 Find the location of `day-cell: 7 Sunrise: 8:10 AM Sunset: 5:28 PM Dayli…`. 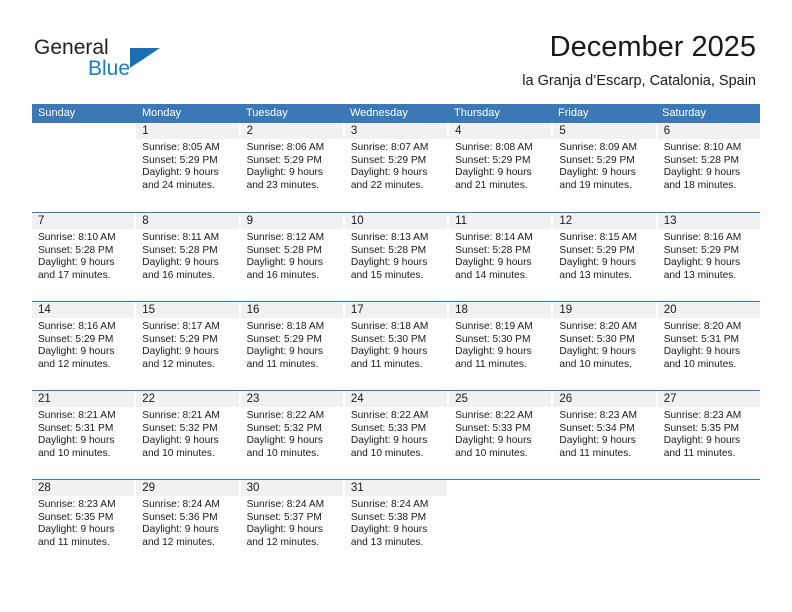

day-cell: 7 Sunrise: 8:10 AM Sunset: 5:28 PM Dayli… is located at coordinates (83, 257).